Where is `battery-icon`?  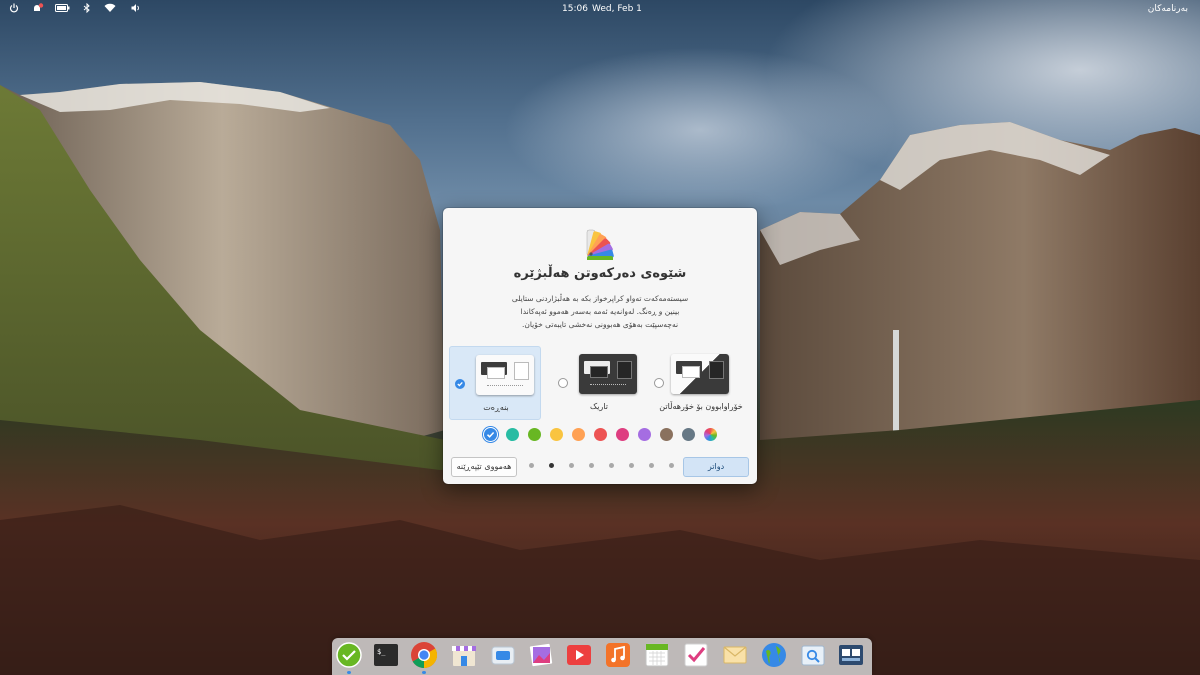
battery-icon is located at coordinates (62, 9).